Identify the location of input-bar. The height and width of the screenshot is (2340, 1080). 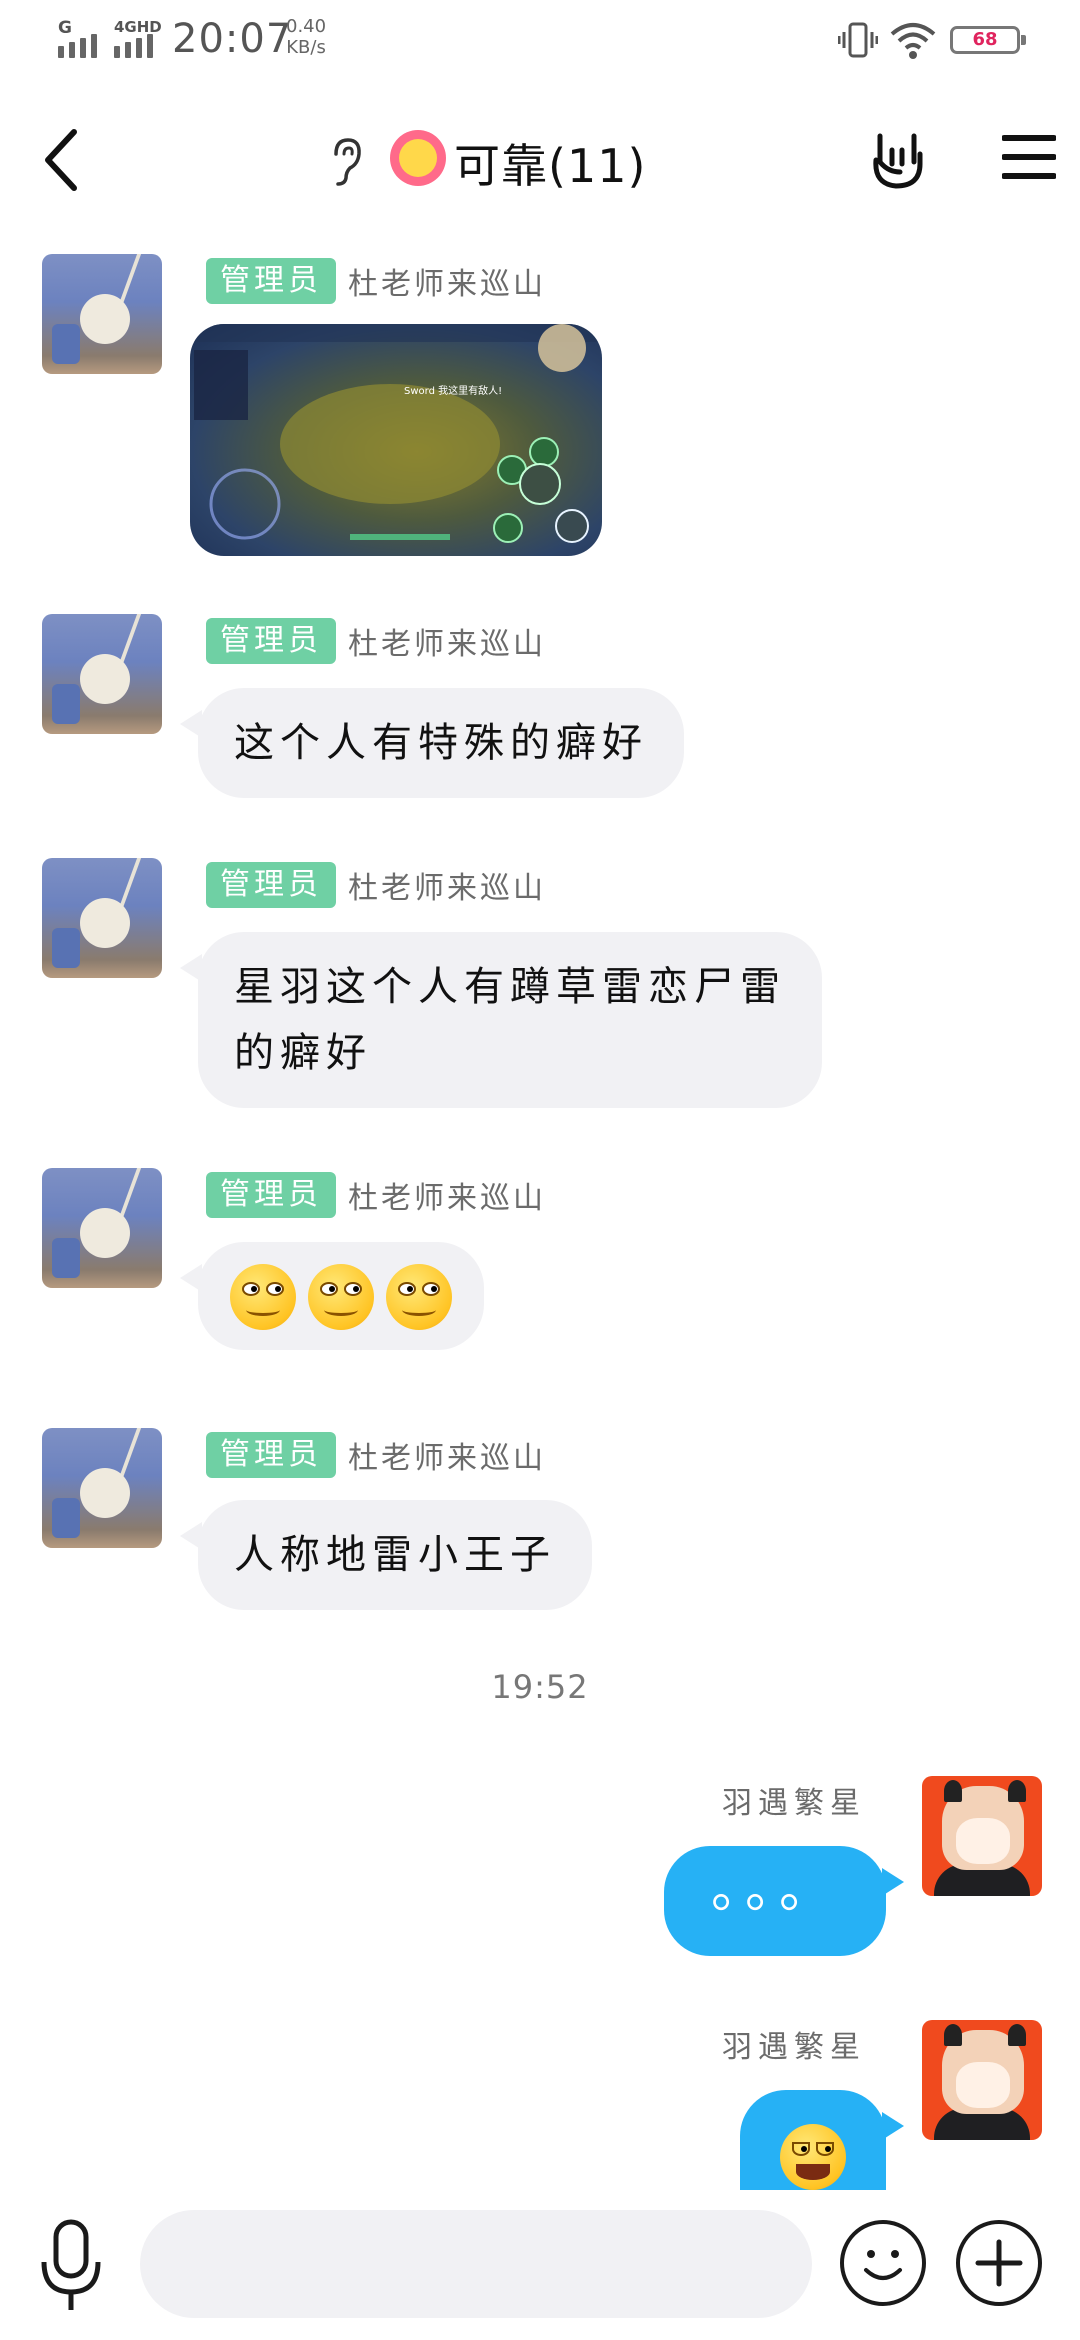
(540, 2265).